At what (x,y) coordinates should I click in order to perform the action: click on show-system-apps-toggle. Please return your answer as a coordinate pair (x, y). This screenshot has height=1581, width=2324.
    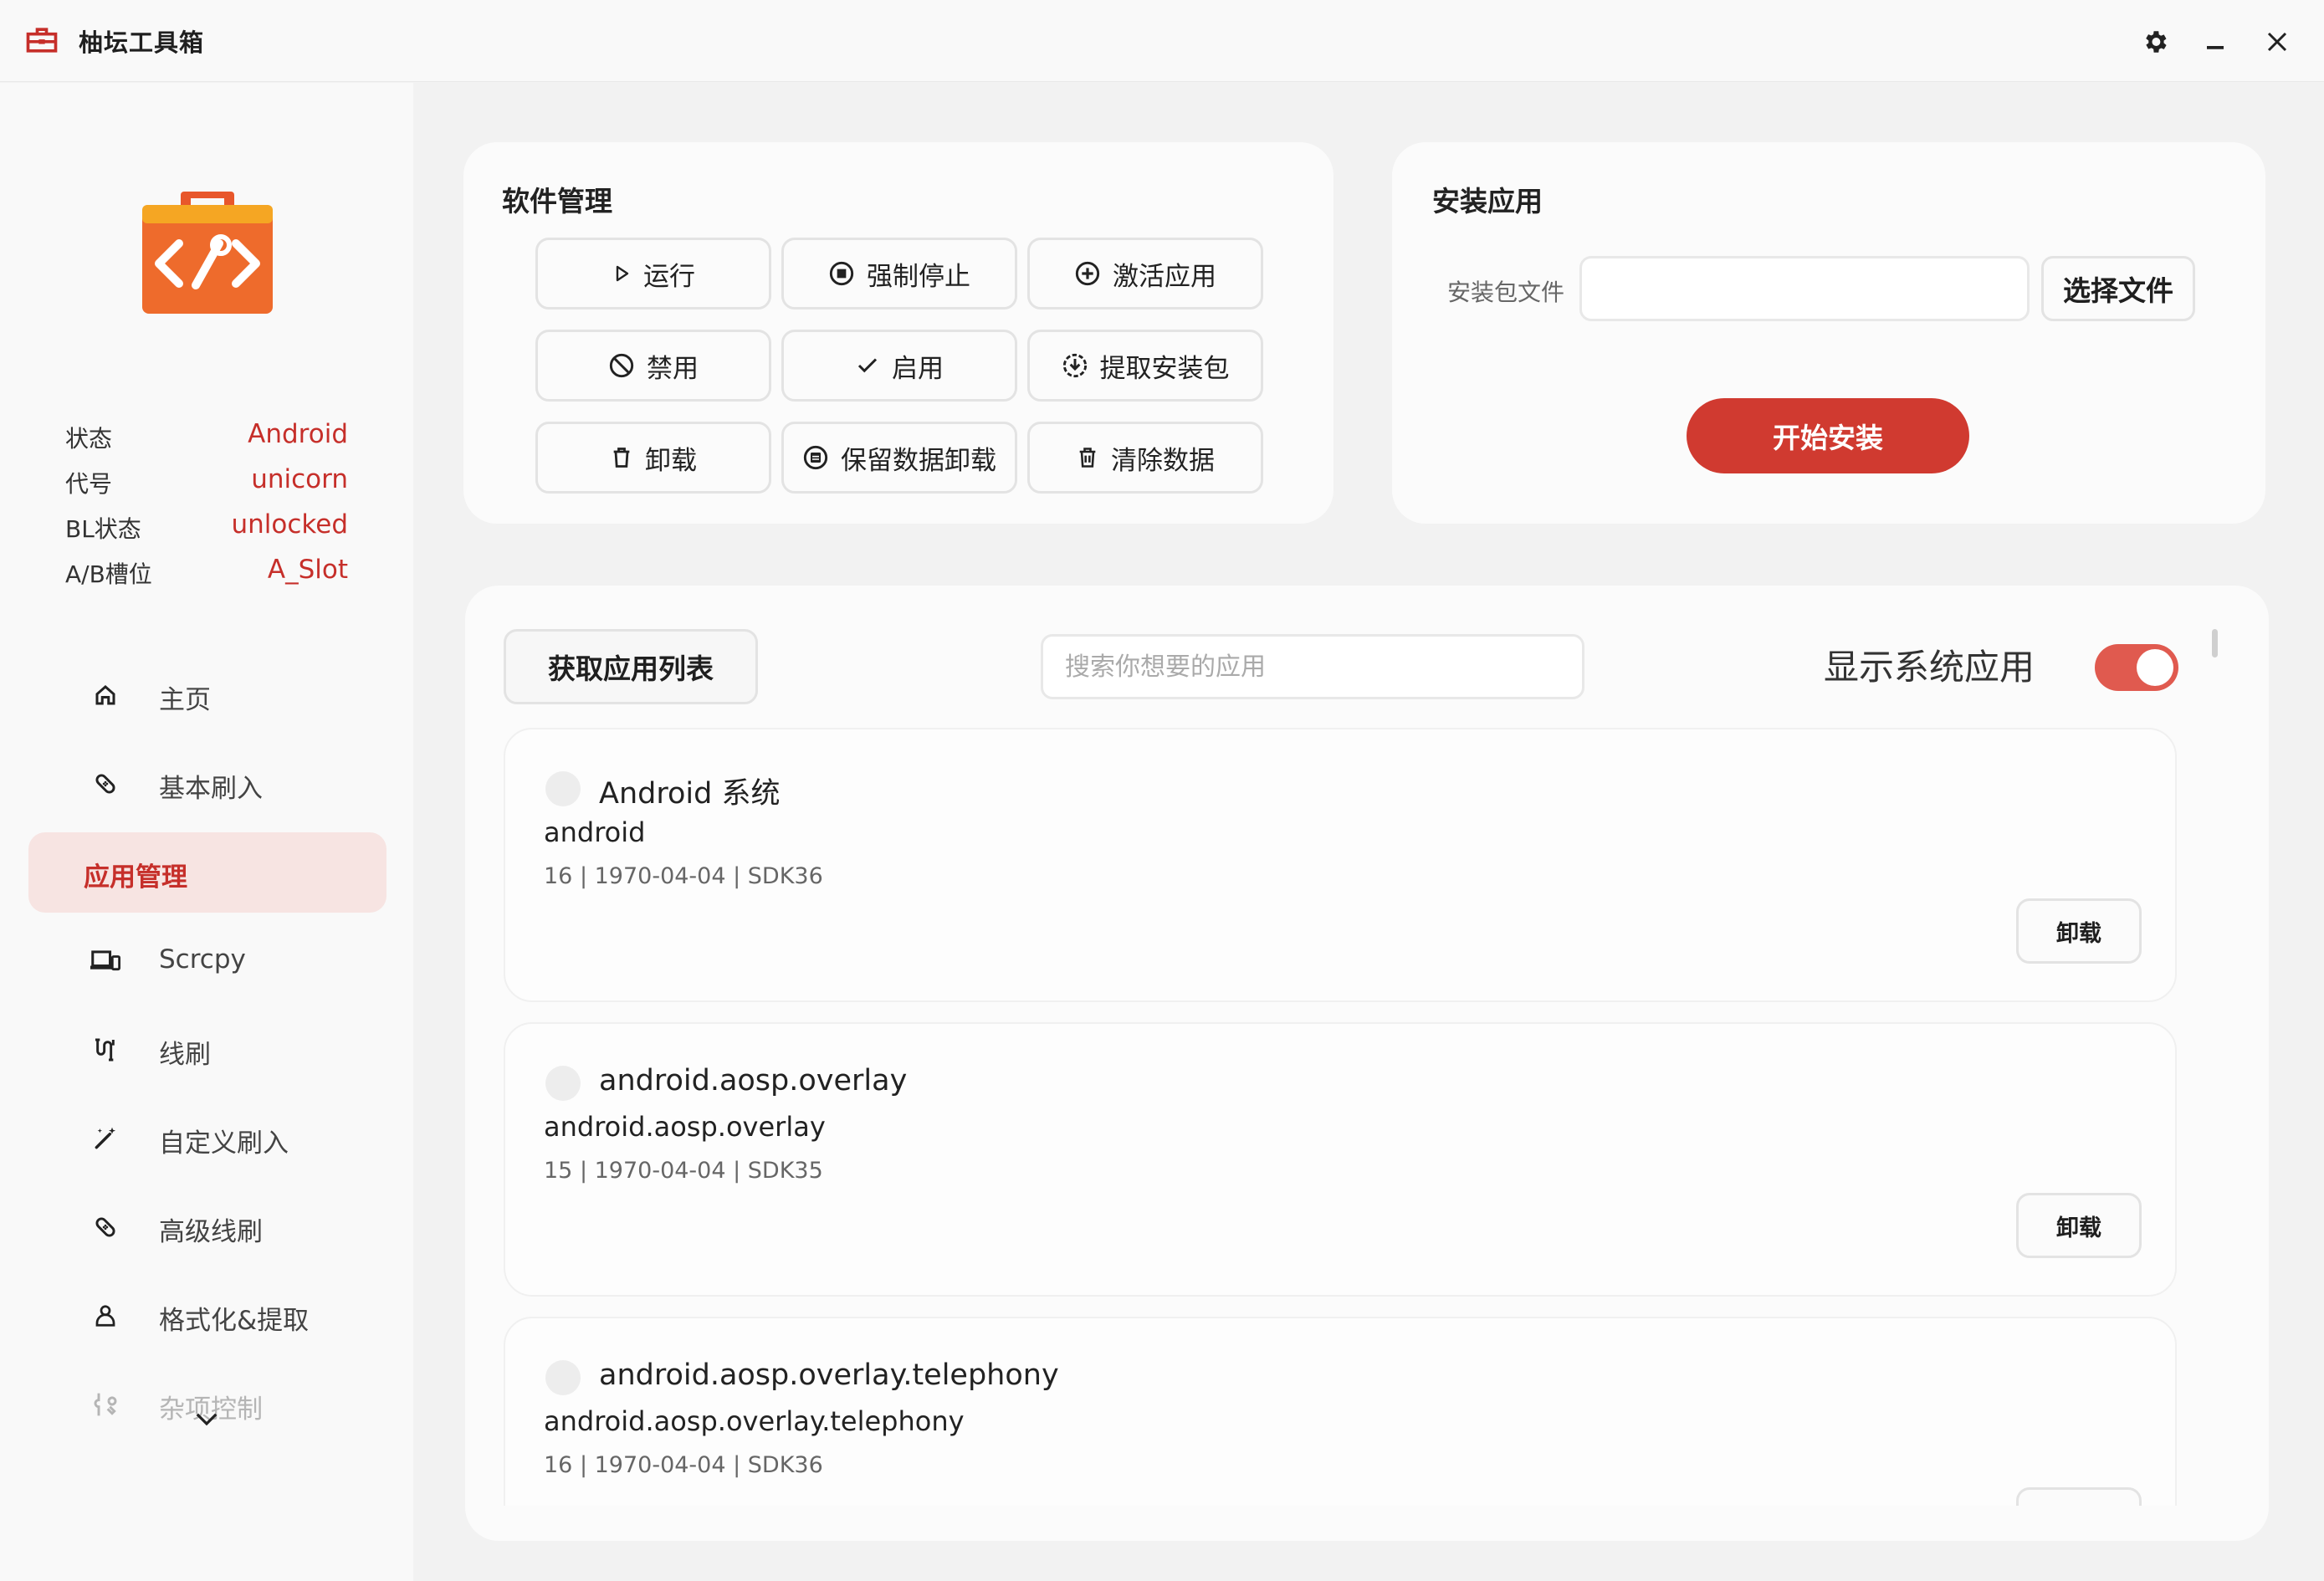
    Looking at the image, I should click on (2136, 667).